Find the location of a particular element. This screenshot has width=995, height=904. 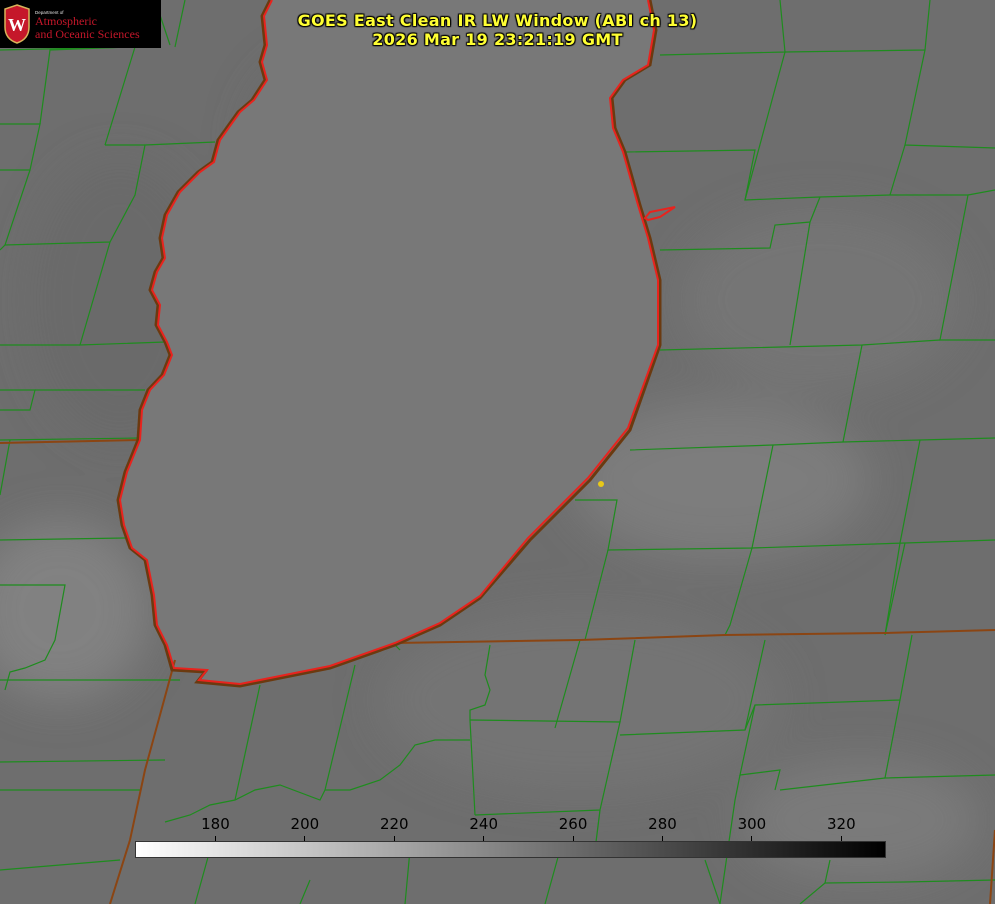

colorbar-tick-label: 200 is located at coordinates (305, 824).